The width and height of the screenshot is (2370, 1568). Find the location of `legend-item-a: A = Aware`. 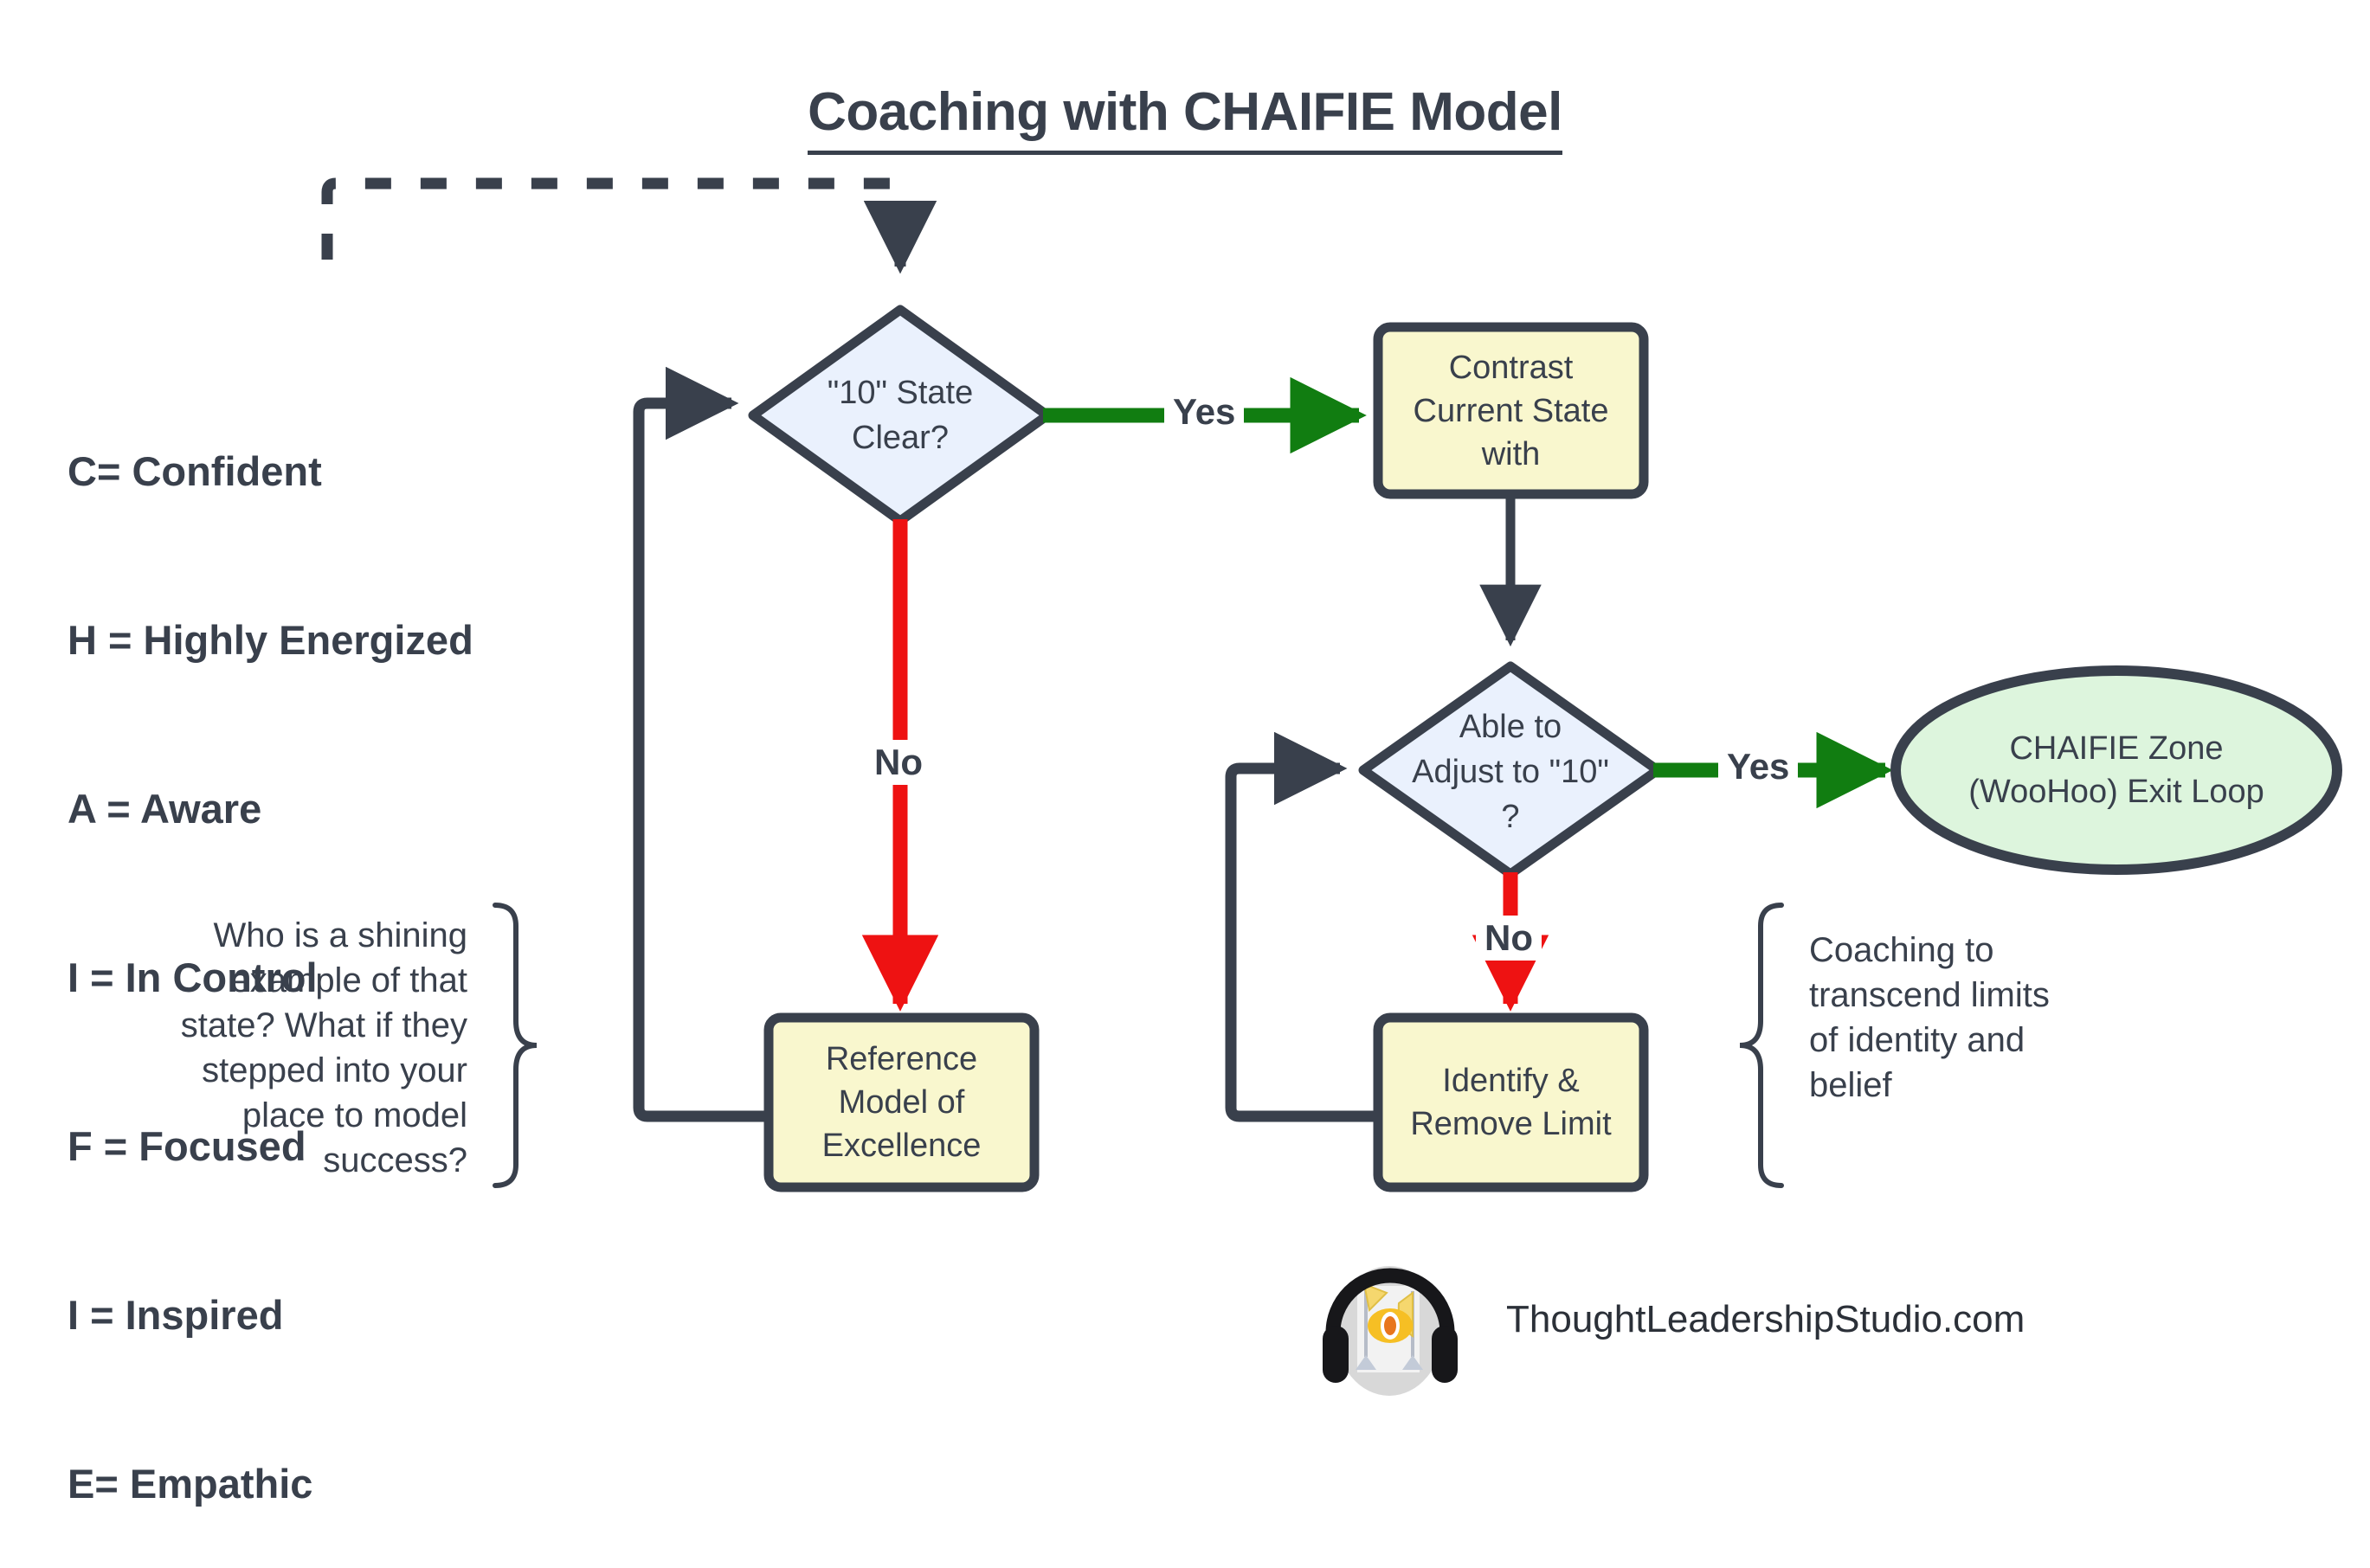

legend-item-a: A = Aware is located at coordinates (165, 809).